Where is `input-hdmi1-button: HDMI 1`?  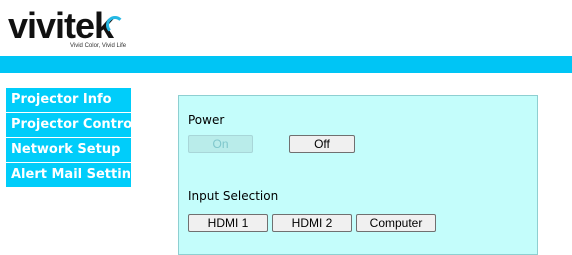
input-hdmi1-button: HDMI 1 is located at coordinates (228, 223).